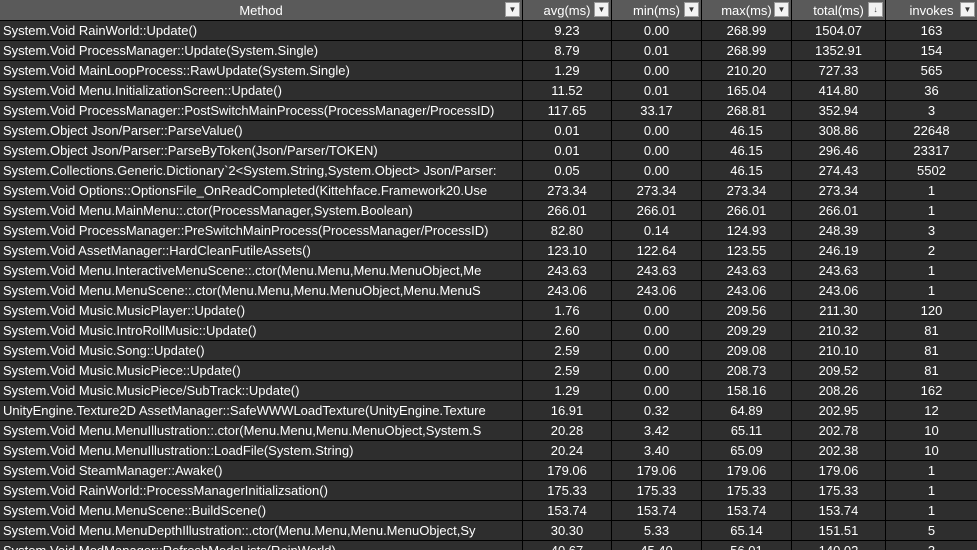  Describe the element at coordinates (567, 250) in the screenshot. I see `cell-avg: 123.10` at that location.